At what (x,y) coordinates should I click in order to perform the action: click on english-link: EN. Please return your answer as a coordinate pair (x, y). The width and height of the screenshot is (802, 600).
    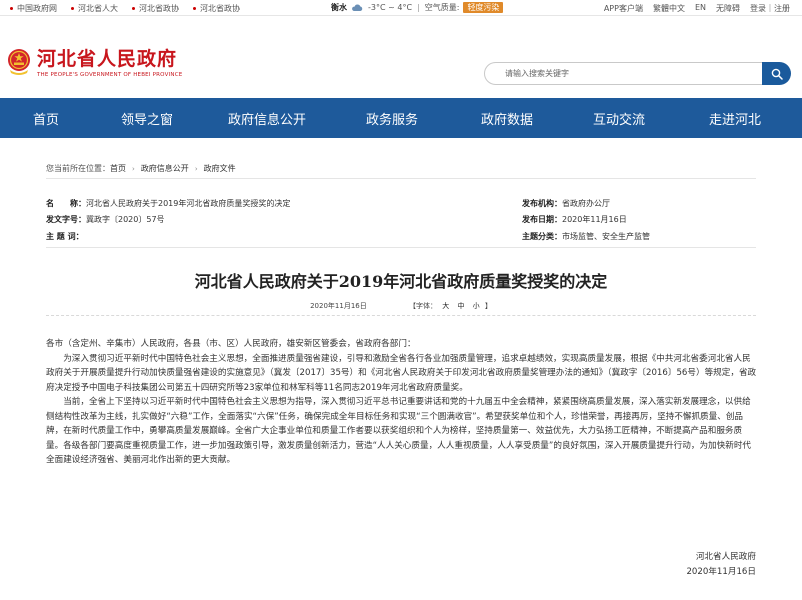
    Looking at the image, I should click on (700, 8).